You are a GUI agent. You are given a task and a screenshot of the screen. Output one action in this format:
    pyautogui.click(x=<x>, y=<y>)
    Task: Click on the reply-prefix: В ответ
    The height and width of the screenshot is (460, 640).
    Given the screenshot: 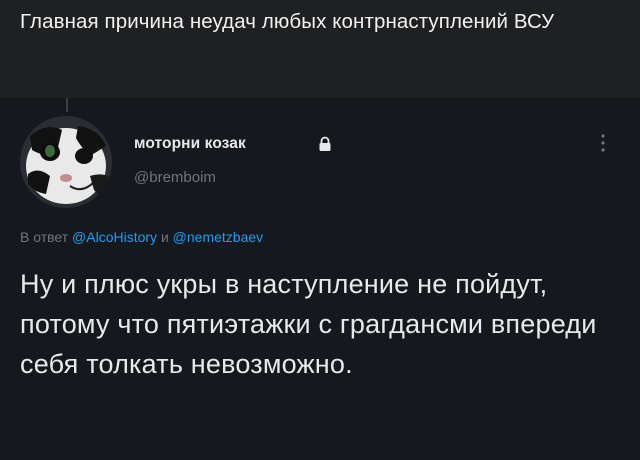 What is the action you would take?
    pyautogui.click(x=44, y=237)
    